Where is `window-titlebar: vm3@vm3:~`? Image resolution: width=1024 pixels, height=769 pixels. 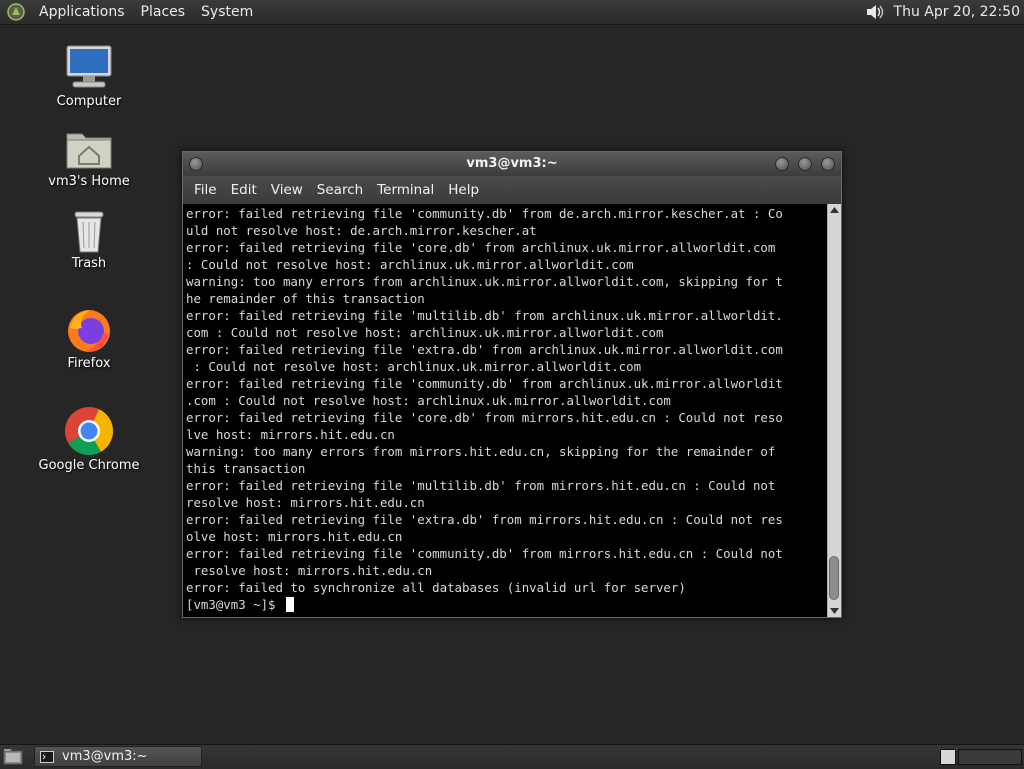 window-titlebar: vm3@vm3:~ is located at coordinates (512, 164).